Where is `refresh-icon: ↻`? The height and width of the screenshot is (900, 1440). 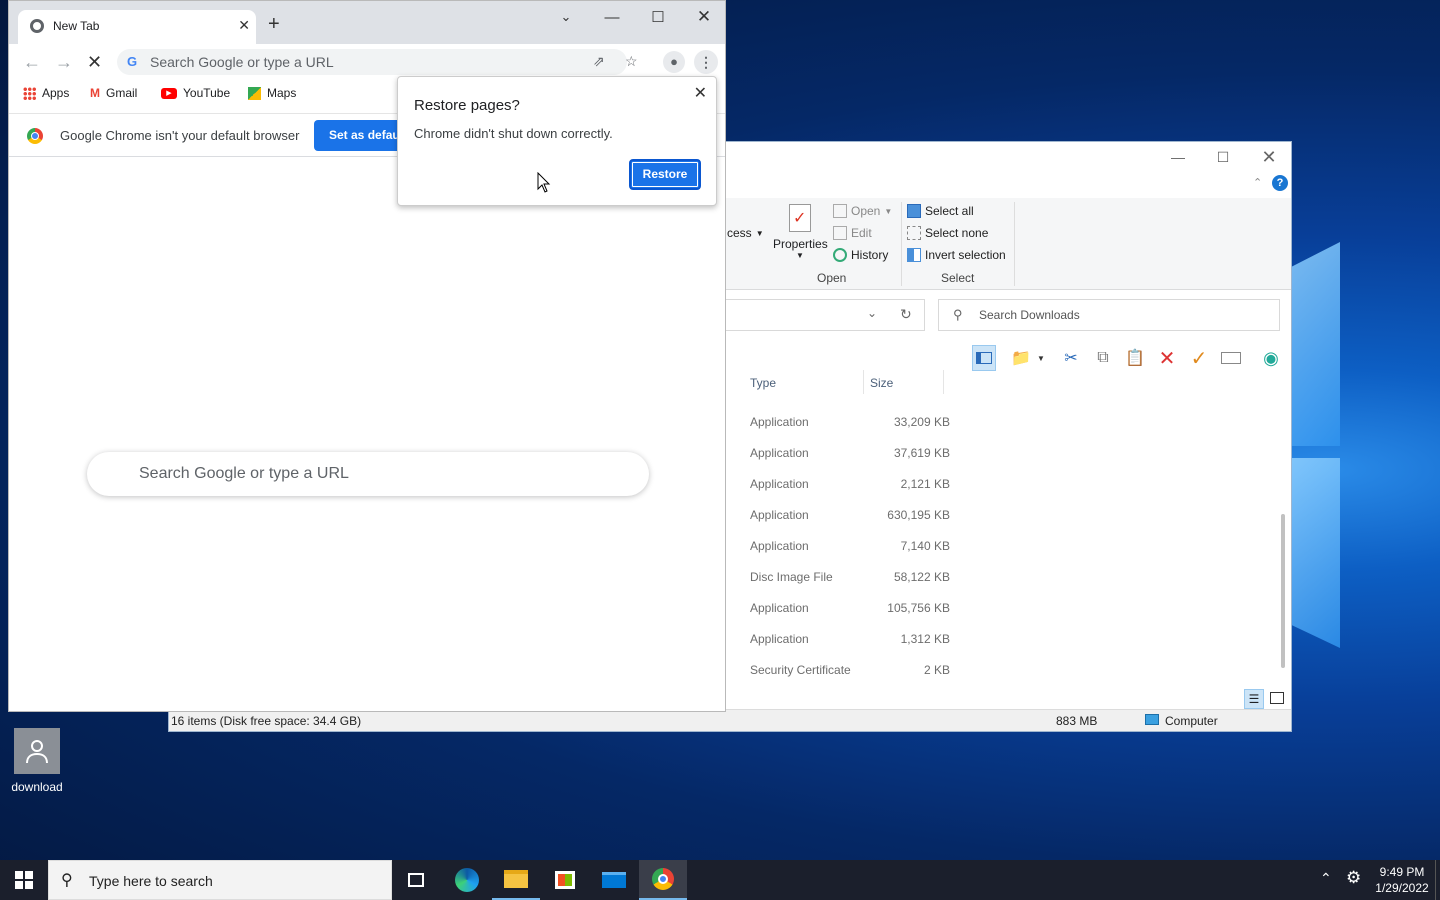
refresh-icon: ↻ is located at coordinates (906, 314).